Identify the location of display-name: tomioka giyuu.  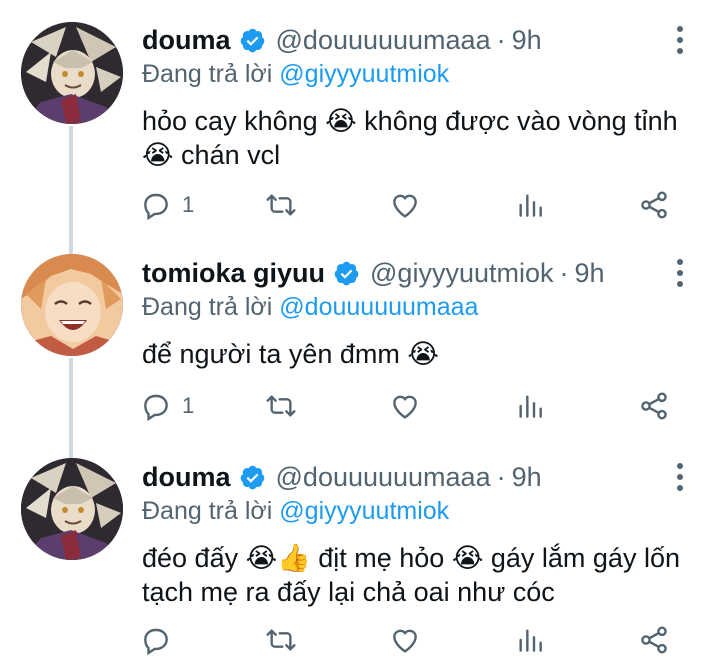
(233, 273).